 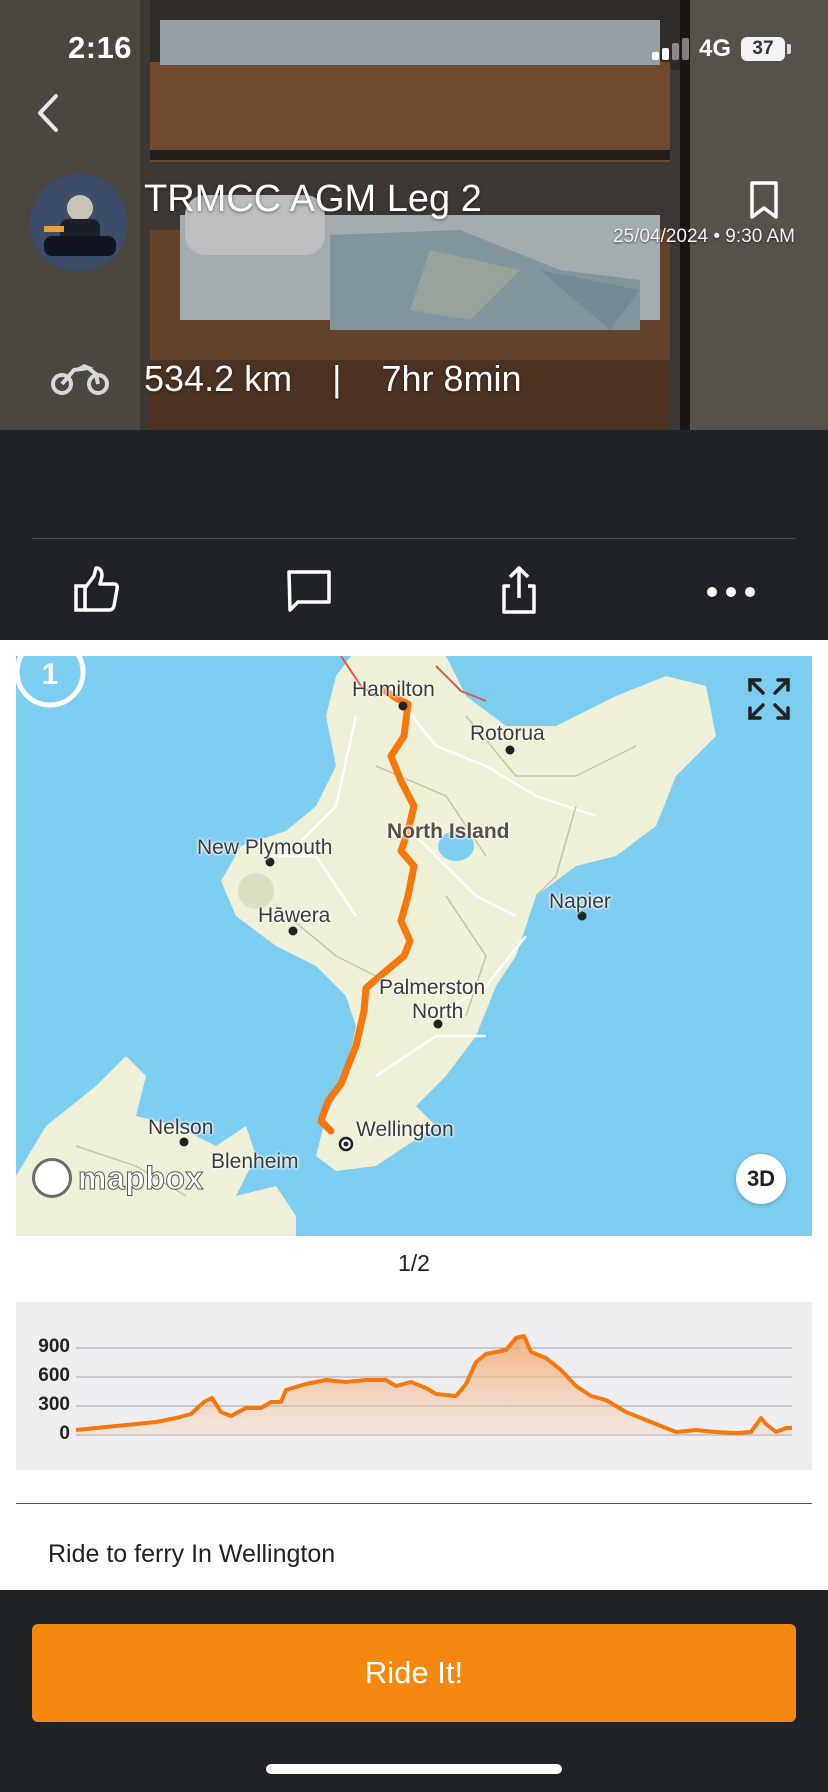 I want to click on ride-distance: 534.2 km, so click(x=218, y=378).